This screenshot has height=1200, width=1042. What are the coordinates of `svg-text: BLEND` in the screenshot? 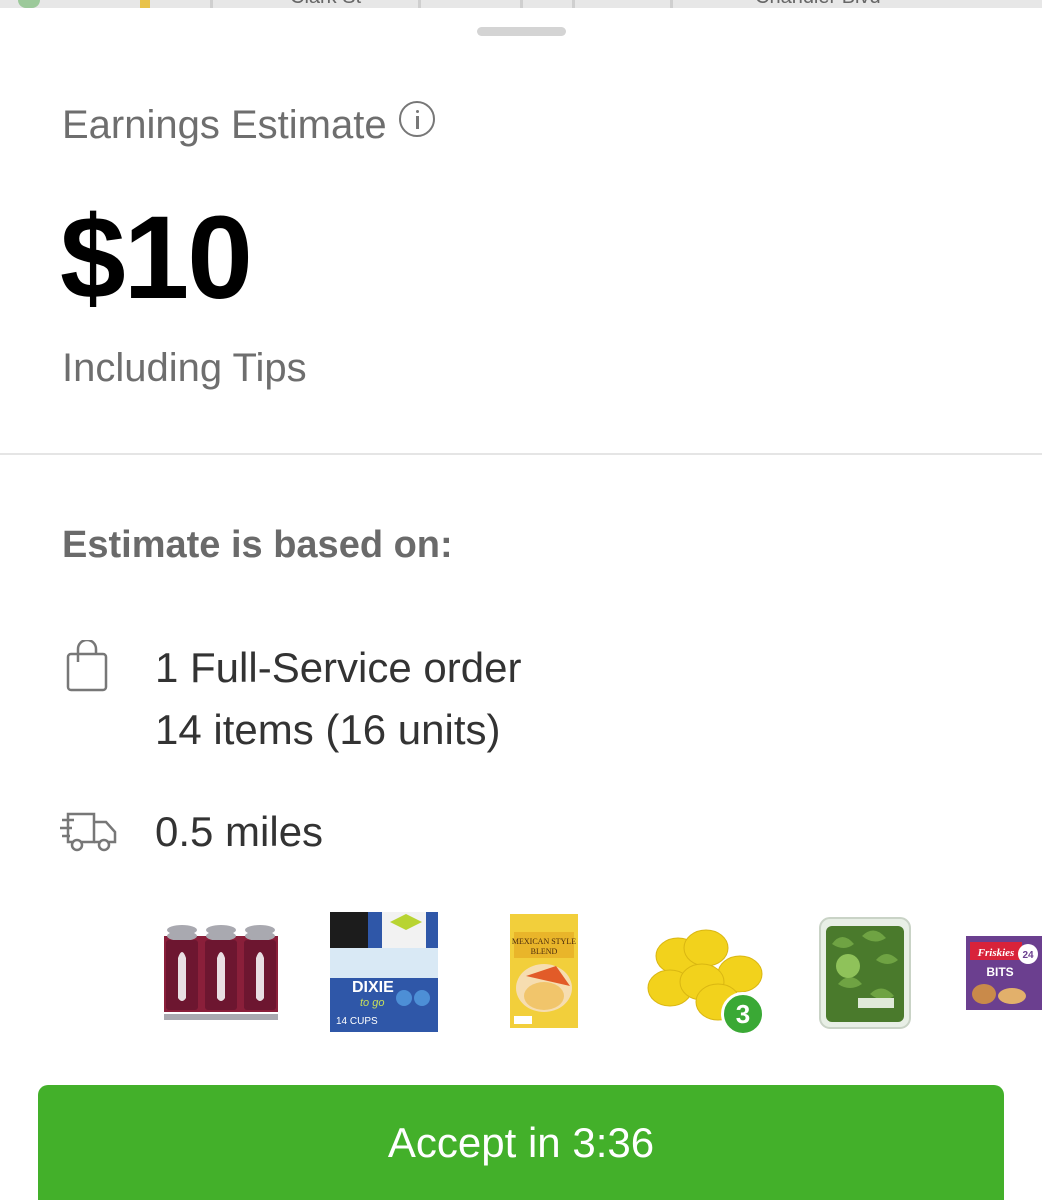 It's located at (544, 951).